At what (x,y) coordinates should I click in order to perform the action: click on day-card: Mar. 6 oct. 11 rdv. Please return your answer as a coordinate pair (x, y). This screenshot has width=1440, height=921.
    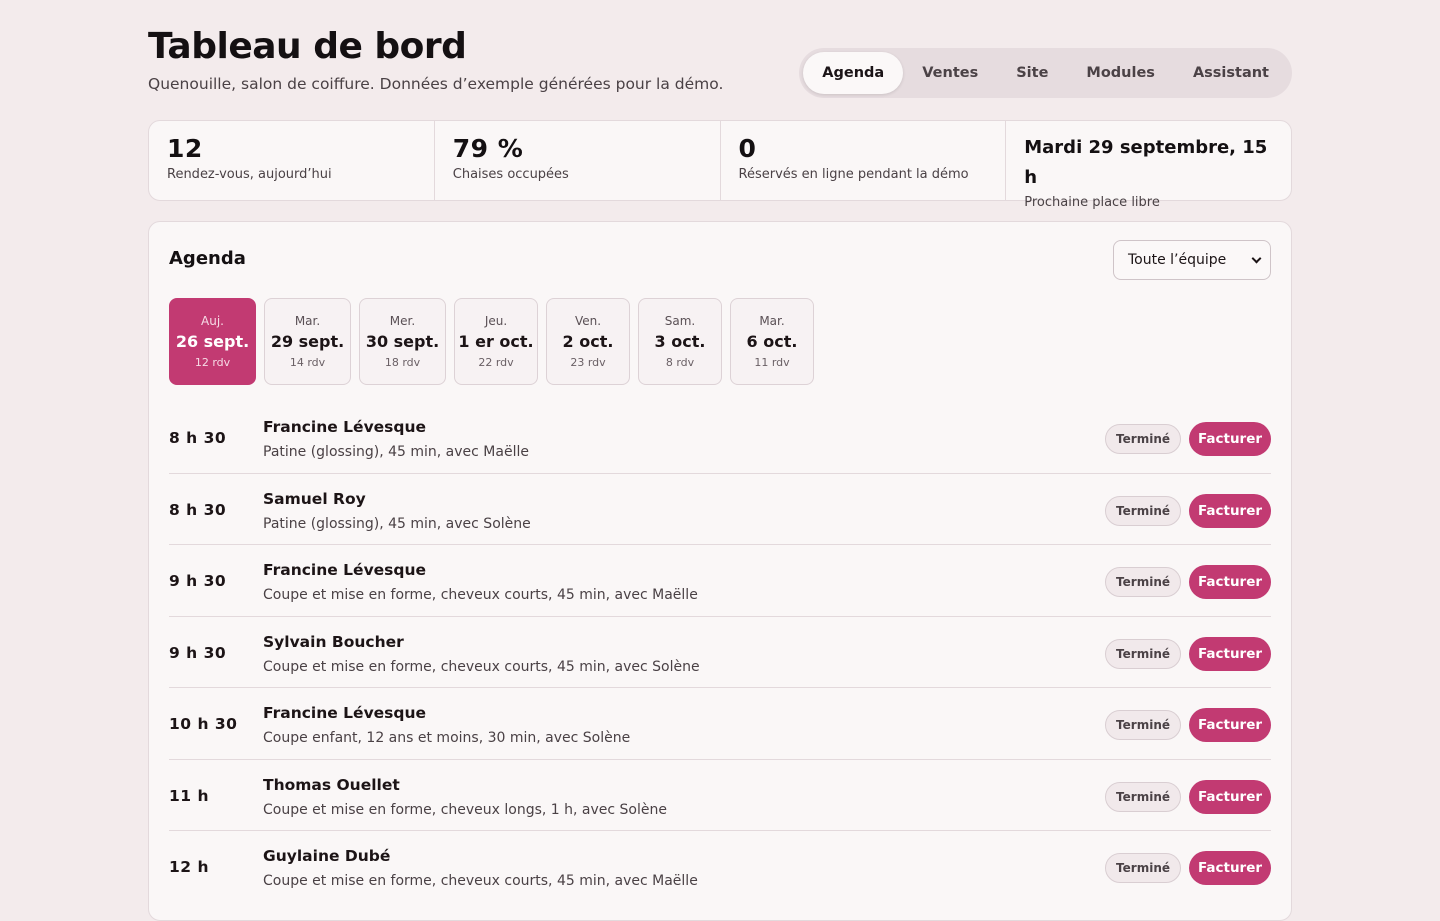
    Looking at the image, I should click on (772, 341).